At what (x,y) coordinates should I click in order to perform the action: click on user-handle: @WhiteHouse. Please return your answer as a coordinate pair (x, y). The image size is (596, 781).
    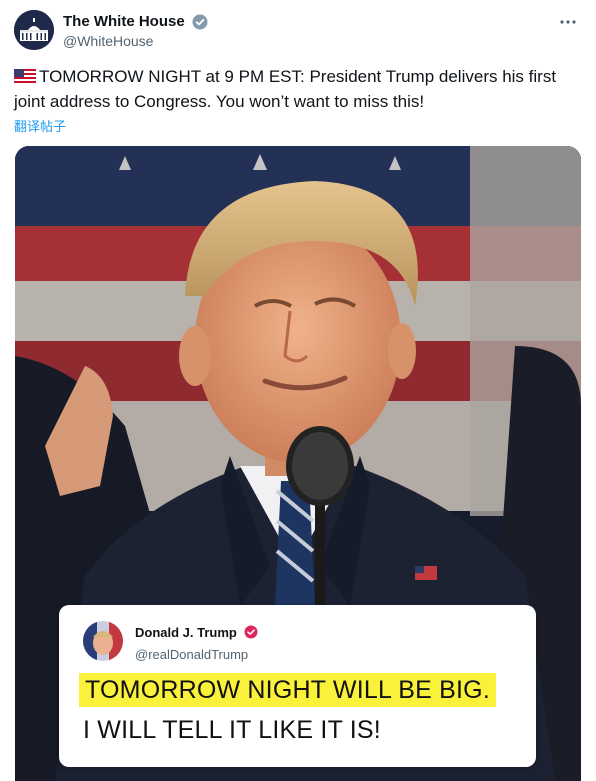
    Looking at the image, I should click on (135, 41).